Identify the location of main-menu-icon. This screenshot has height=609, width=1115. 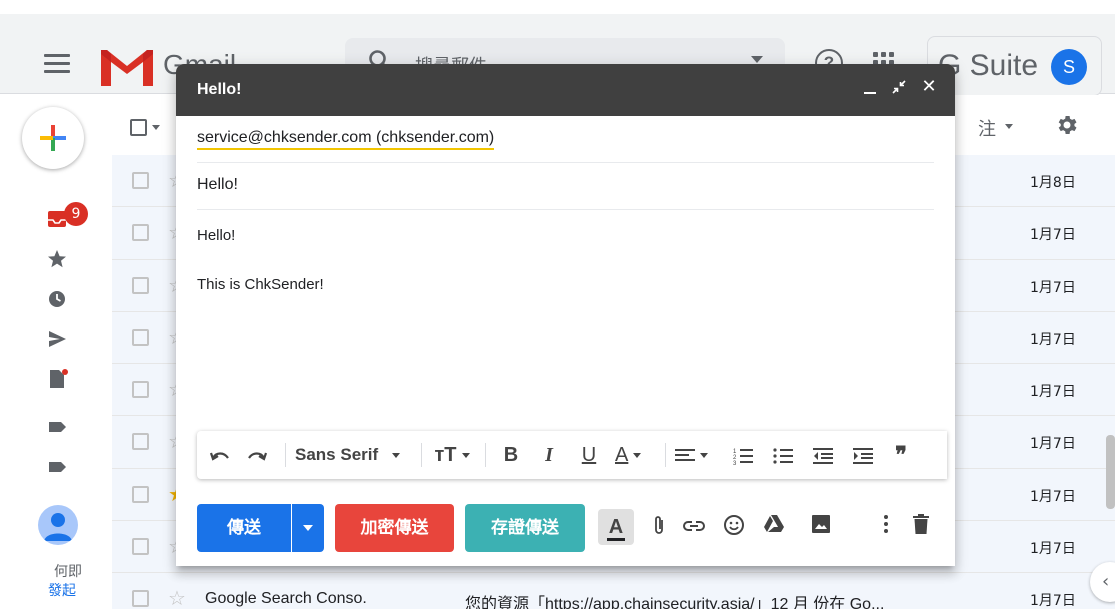
(57, 64).